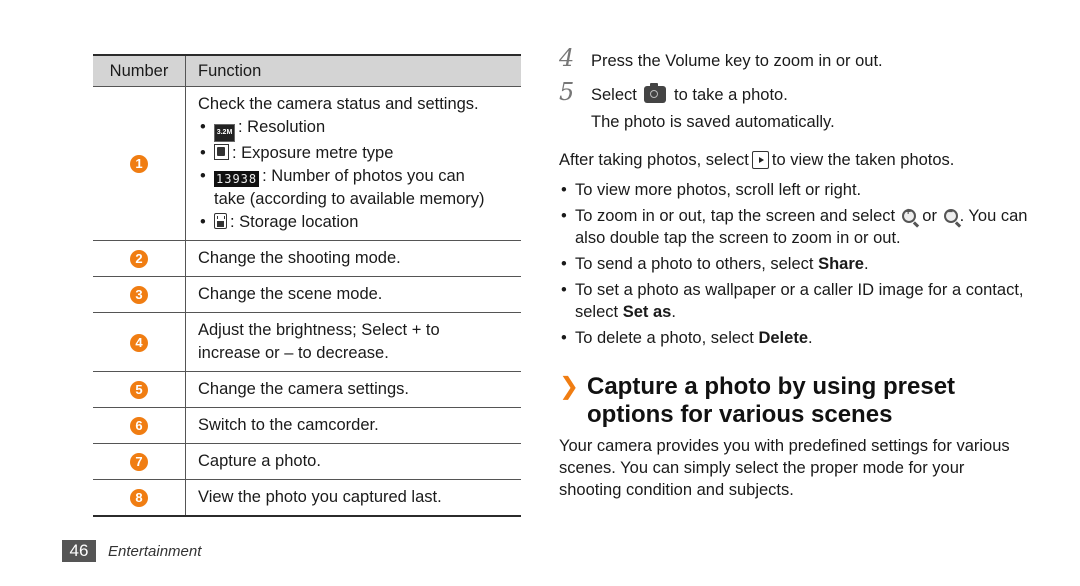  I want to click on table-row: 5 Change the camera settings., so click(307, 389).